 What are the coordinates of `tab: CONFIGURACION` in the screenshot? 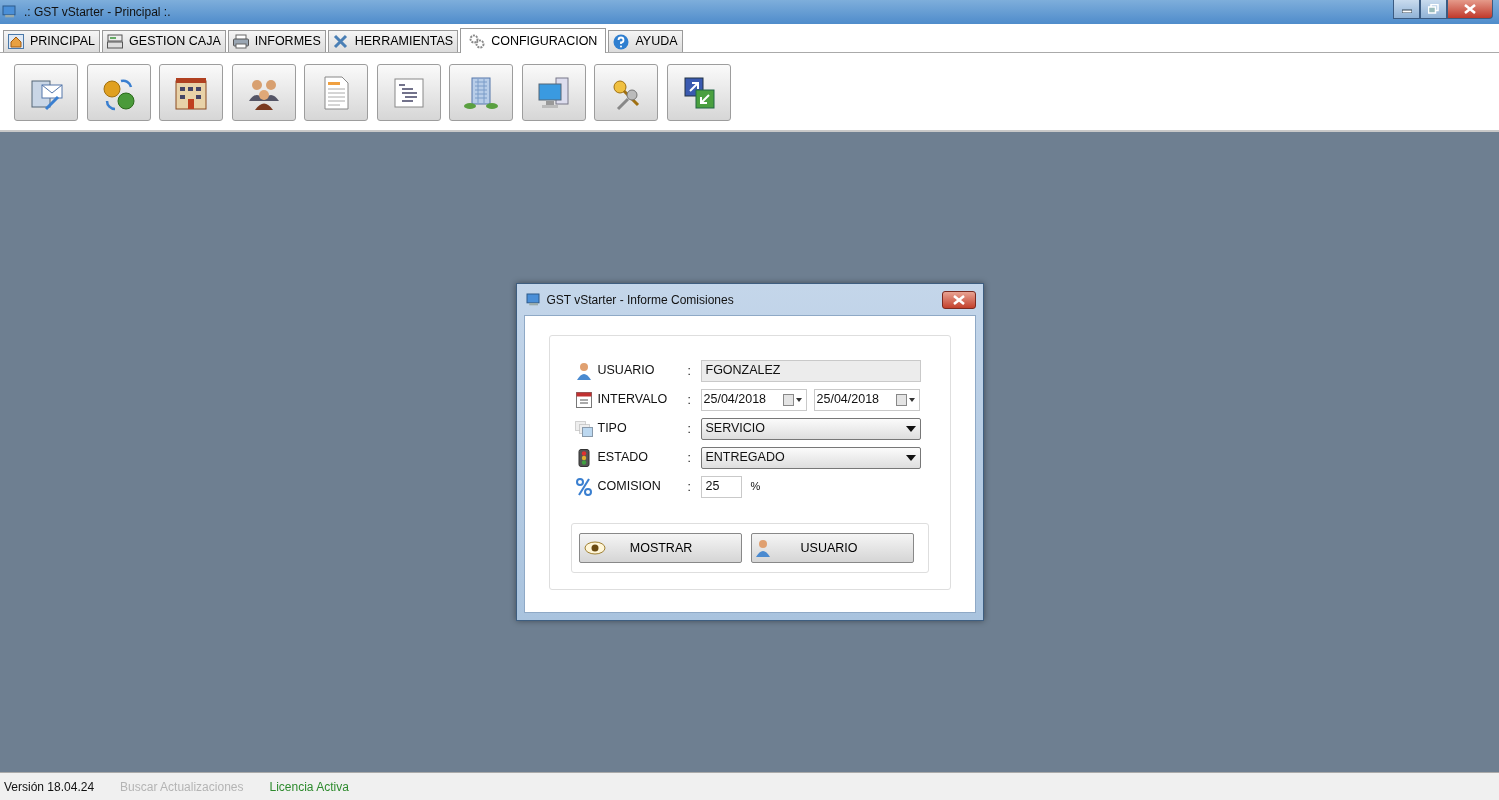 It's located at (533, 40).